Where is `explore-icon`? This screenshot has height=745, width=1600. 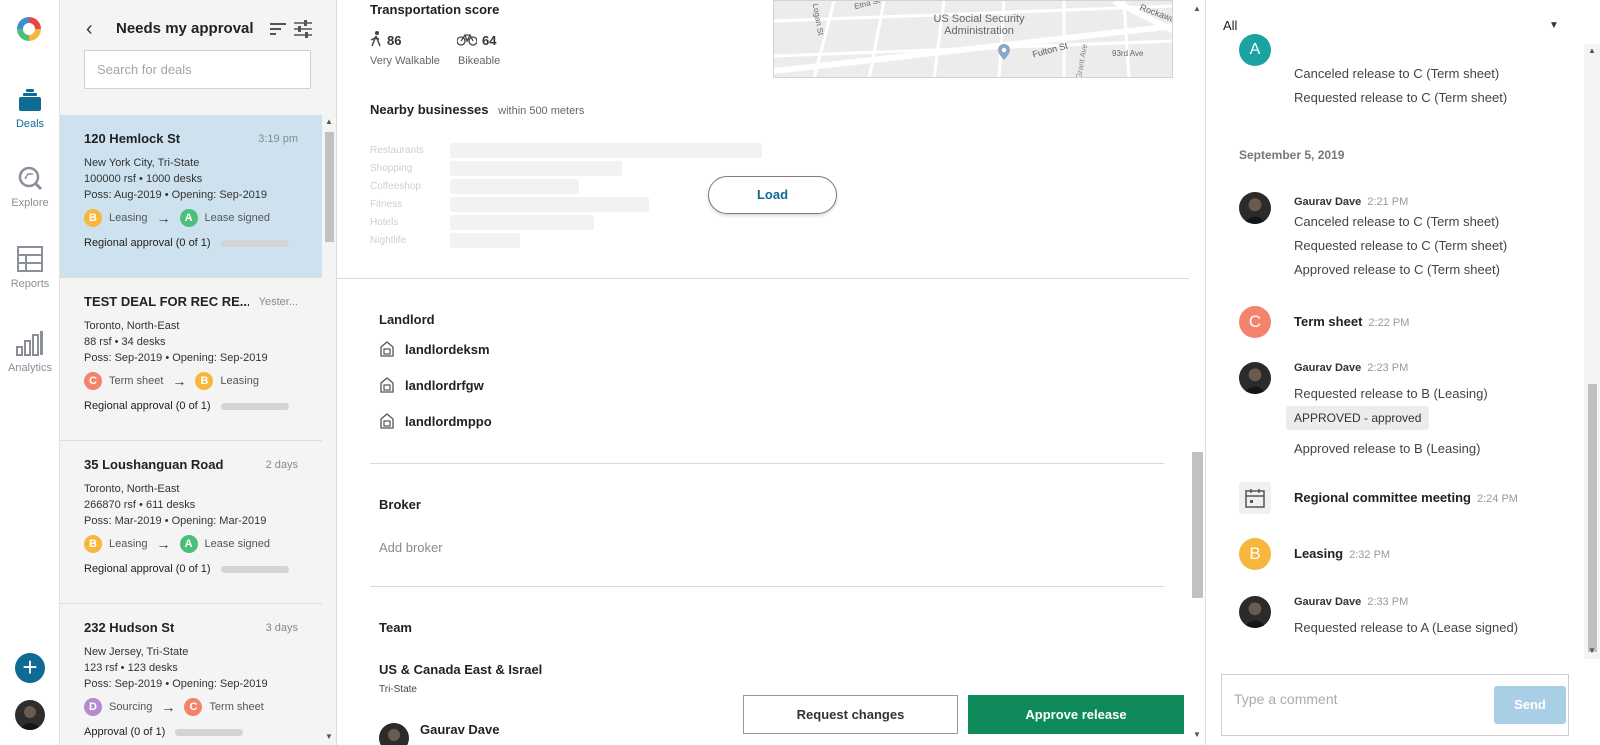
explore-icon is located at coordinates (30, 178).